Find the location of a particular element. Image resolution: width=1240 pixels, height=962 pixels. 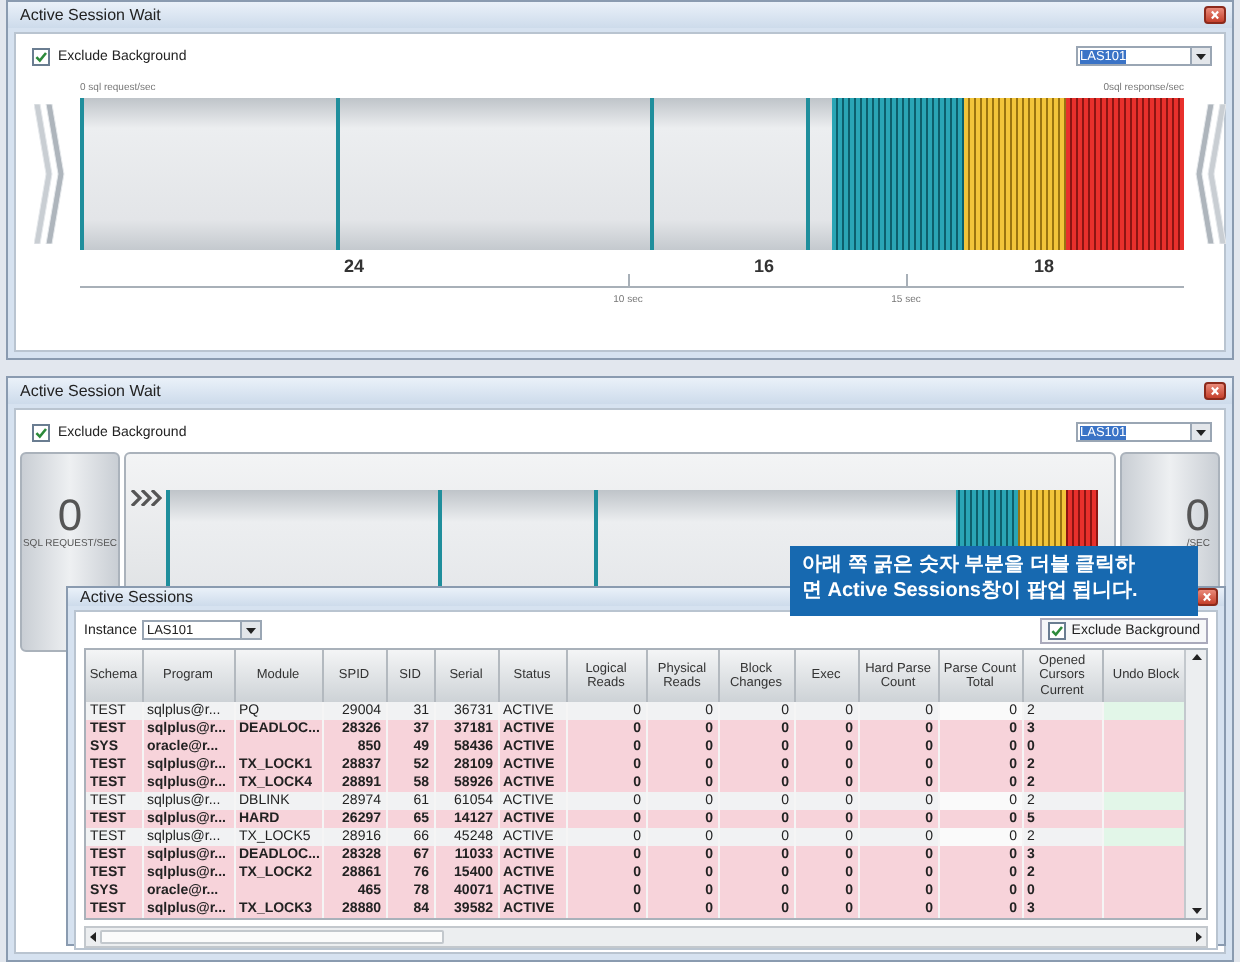

session-count: 24 is located at coordinates (354, 266).